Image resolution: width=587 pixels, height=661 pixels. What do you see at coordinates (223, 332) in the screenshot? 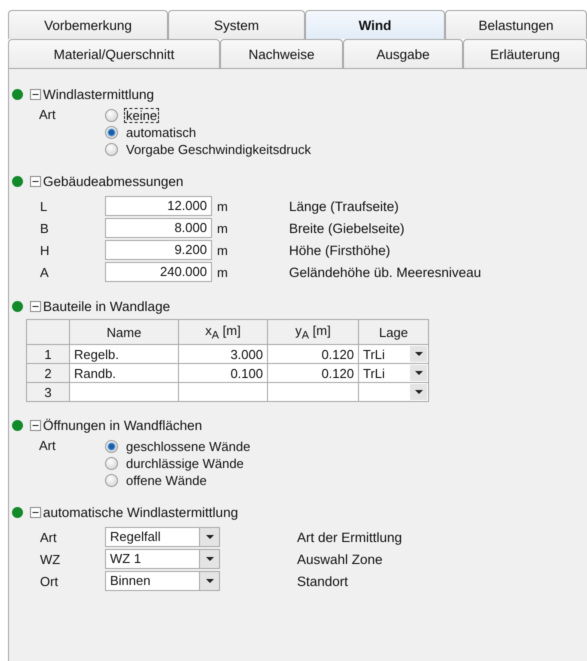
I see `column-header: x$_{A}$ [m]` at bounding box center [223, 332].